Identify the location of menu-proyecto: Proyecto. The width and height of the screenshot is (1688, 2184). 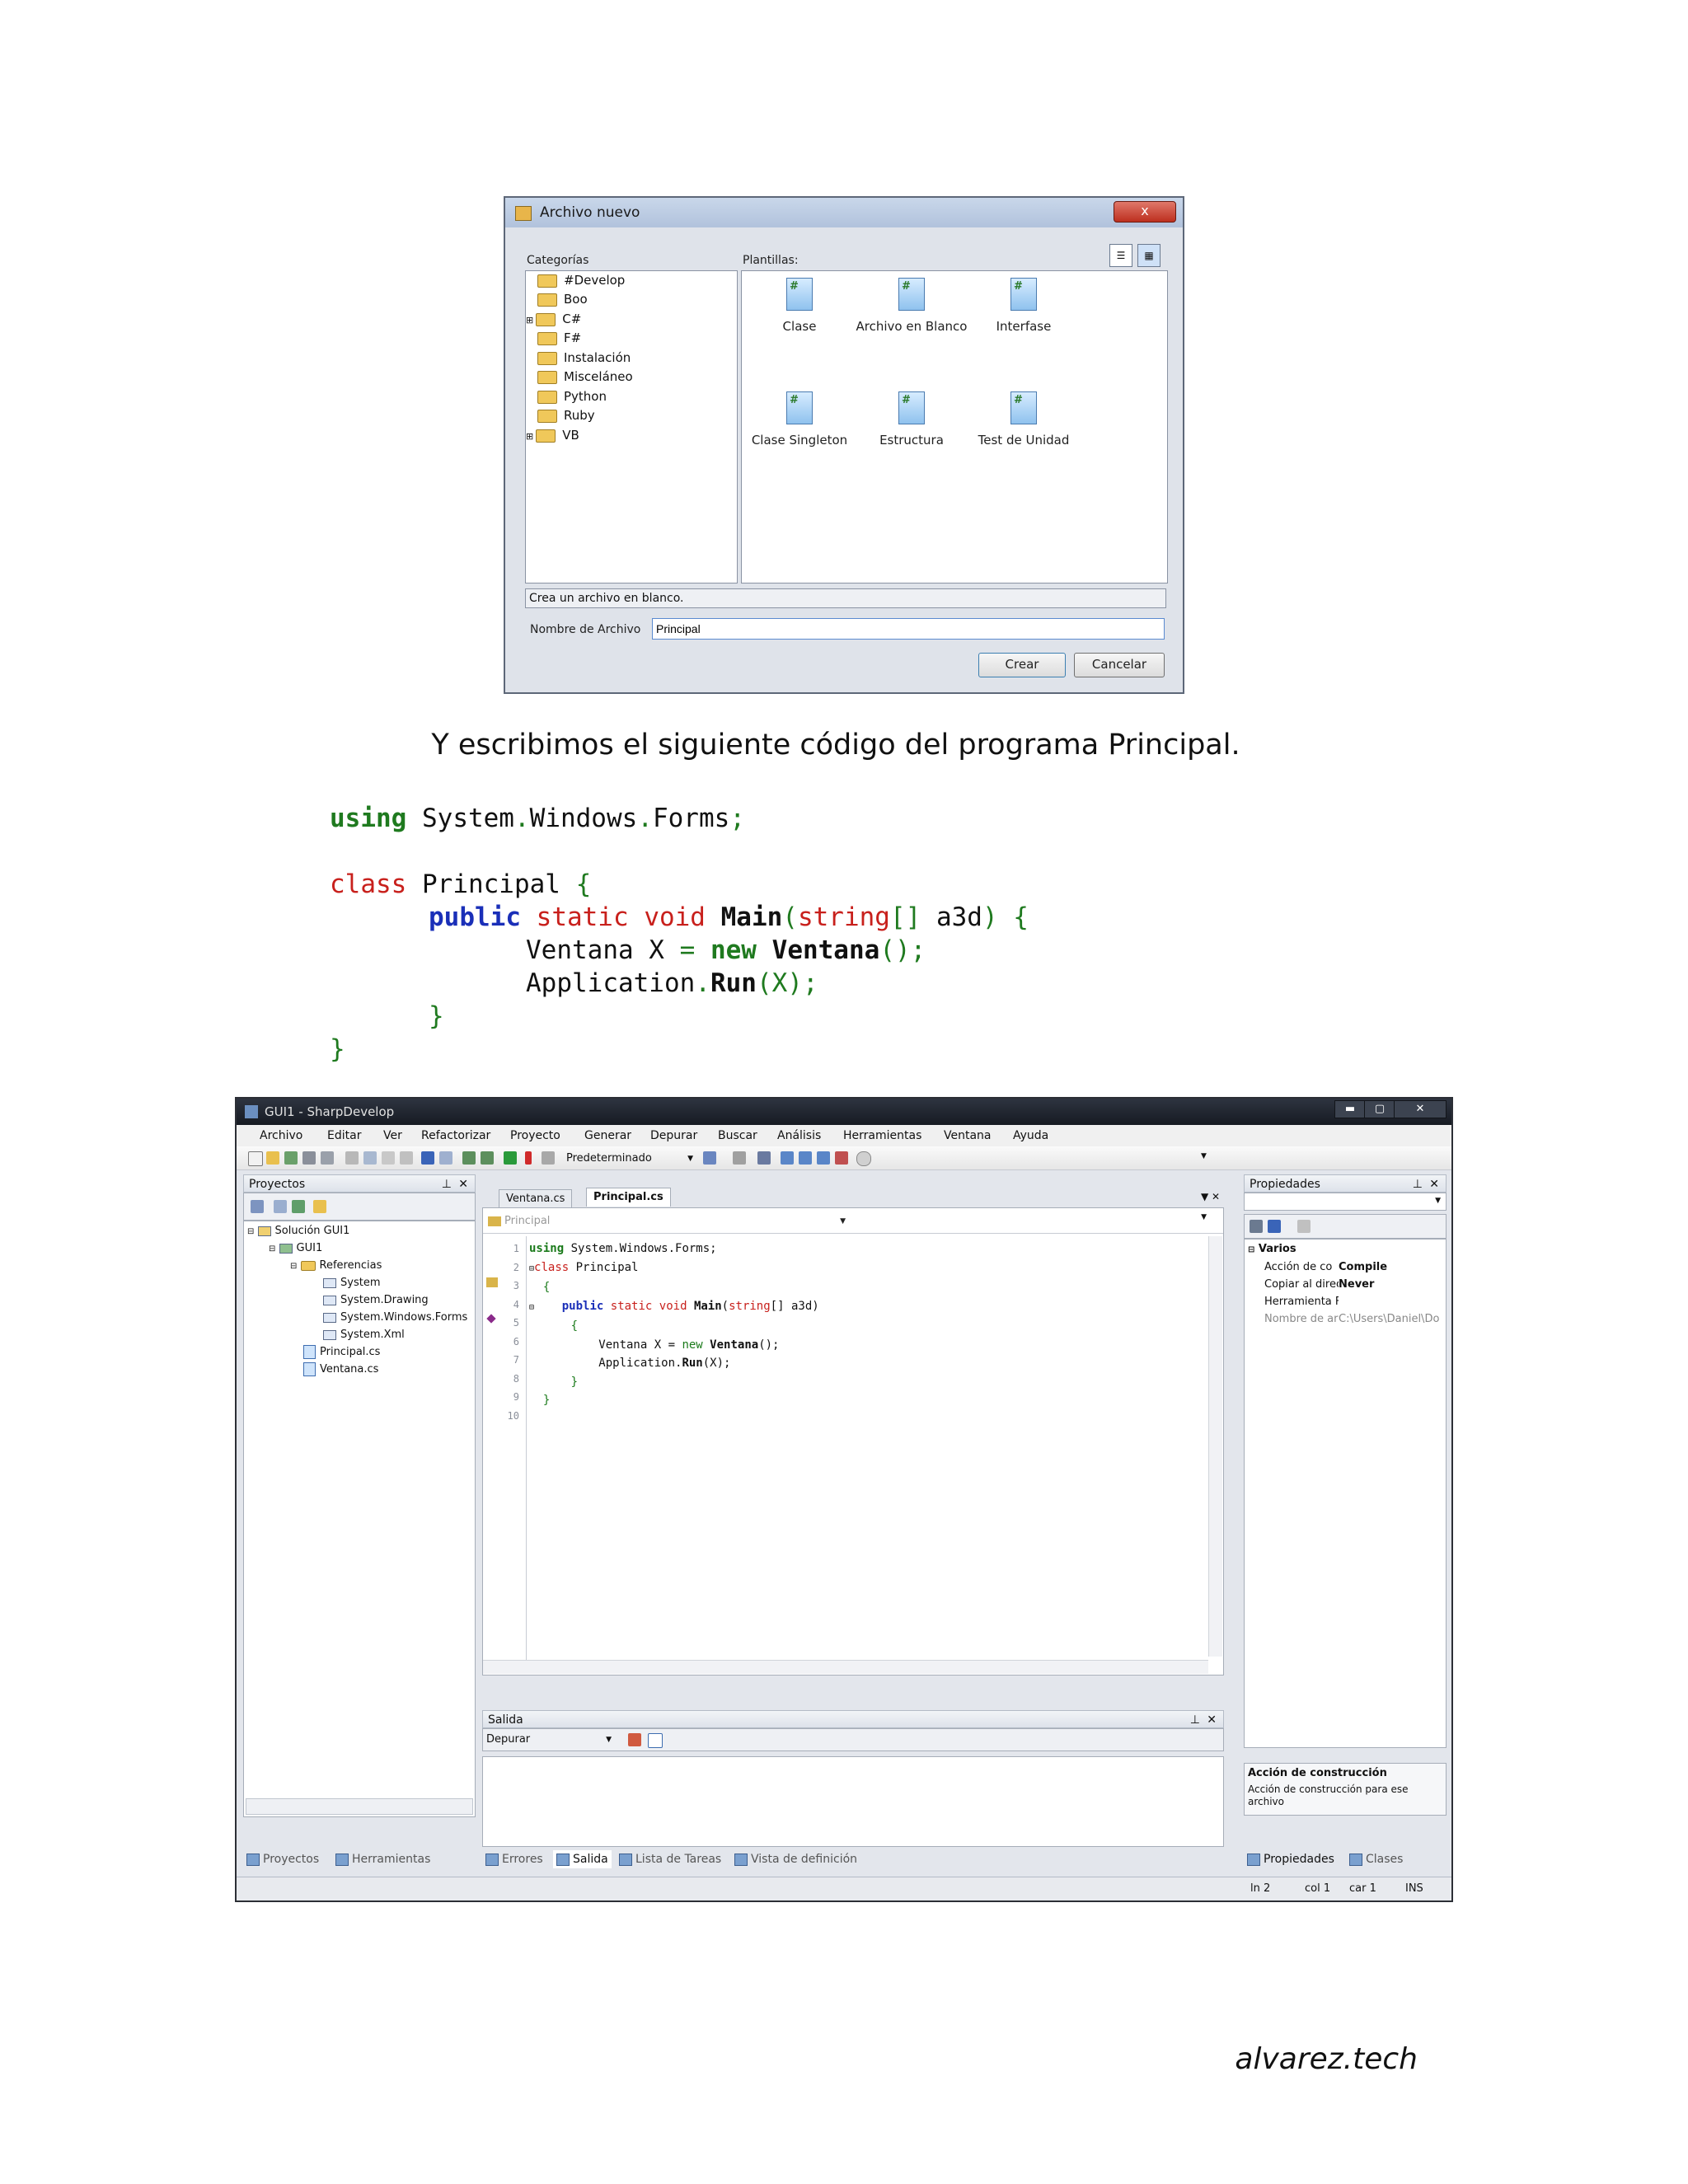
(535, 1135).